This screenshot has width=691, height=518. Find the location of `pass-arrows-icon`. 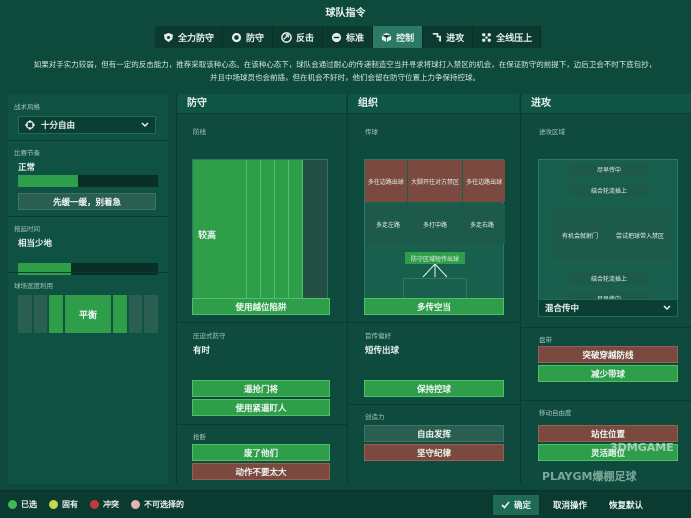

pass-arrows-icon is located at coordinates (435, 271).